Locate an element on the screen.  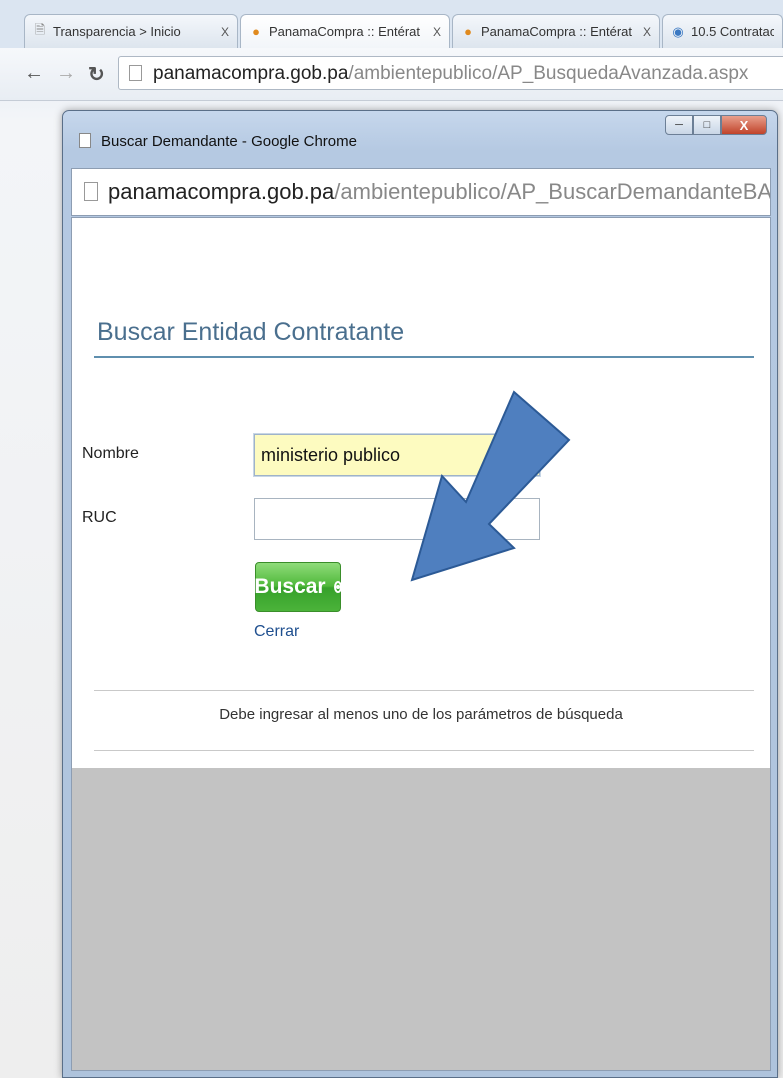
cerrar-link: Cerrar is located at coordinates (276, 632).